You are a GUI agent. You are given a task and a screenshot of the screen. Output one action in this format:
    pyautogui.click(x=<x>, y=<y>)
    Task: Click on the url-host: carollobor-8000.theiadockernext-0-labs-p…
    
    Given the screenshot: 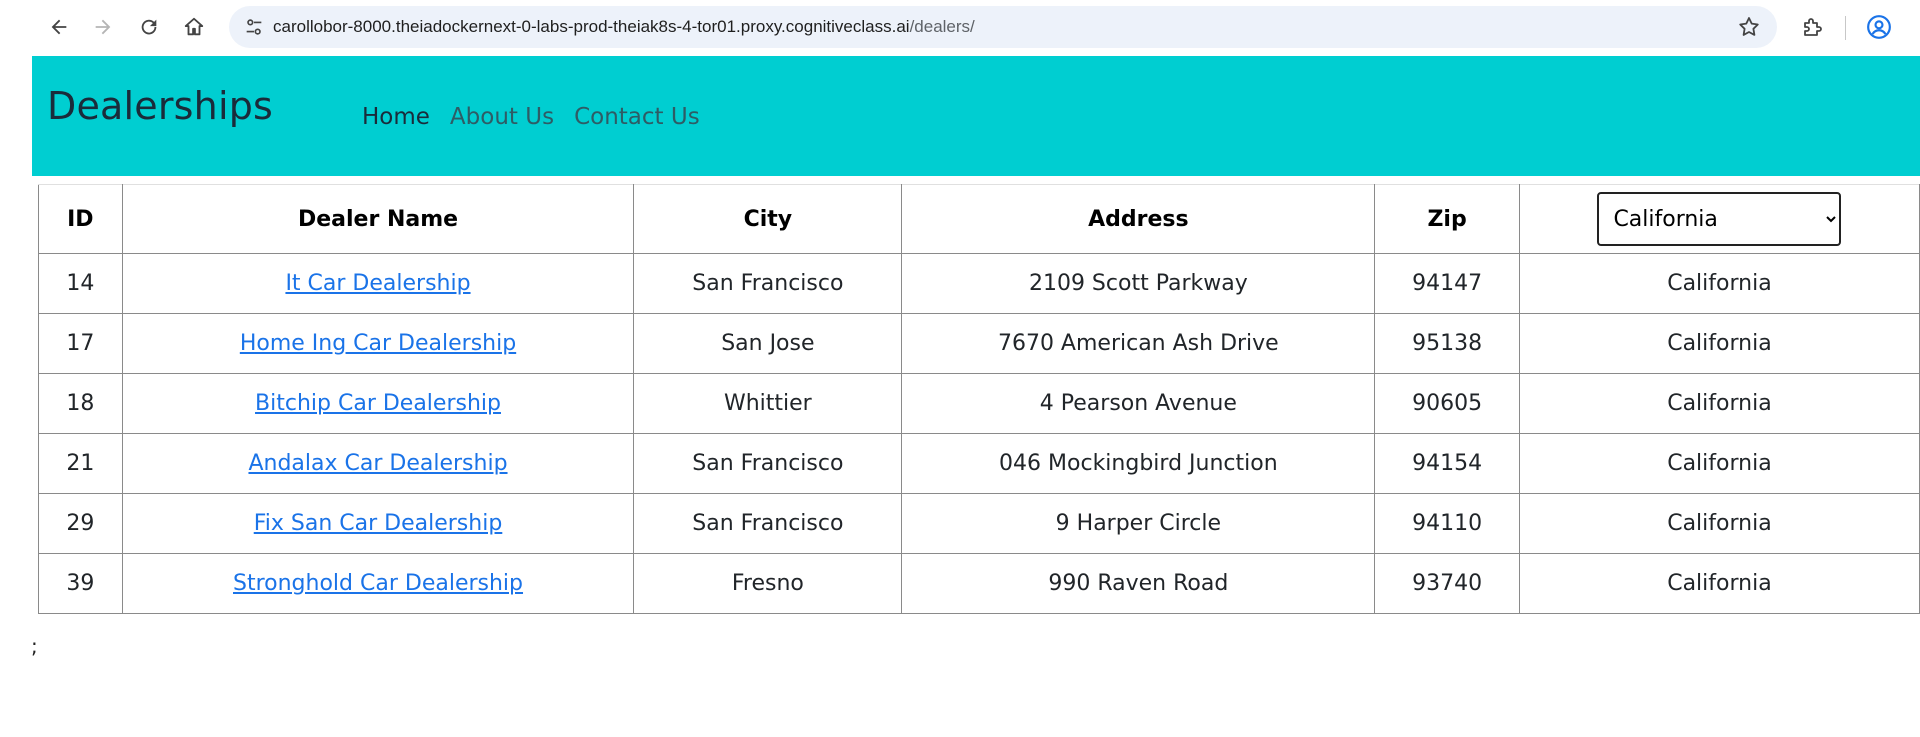 What is the action you would take?
    pyautogui.click(x=591, y=26)
    